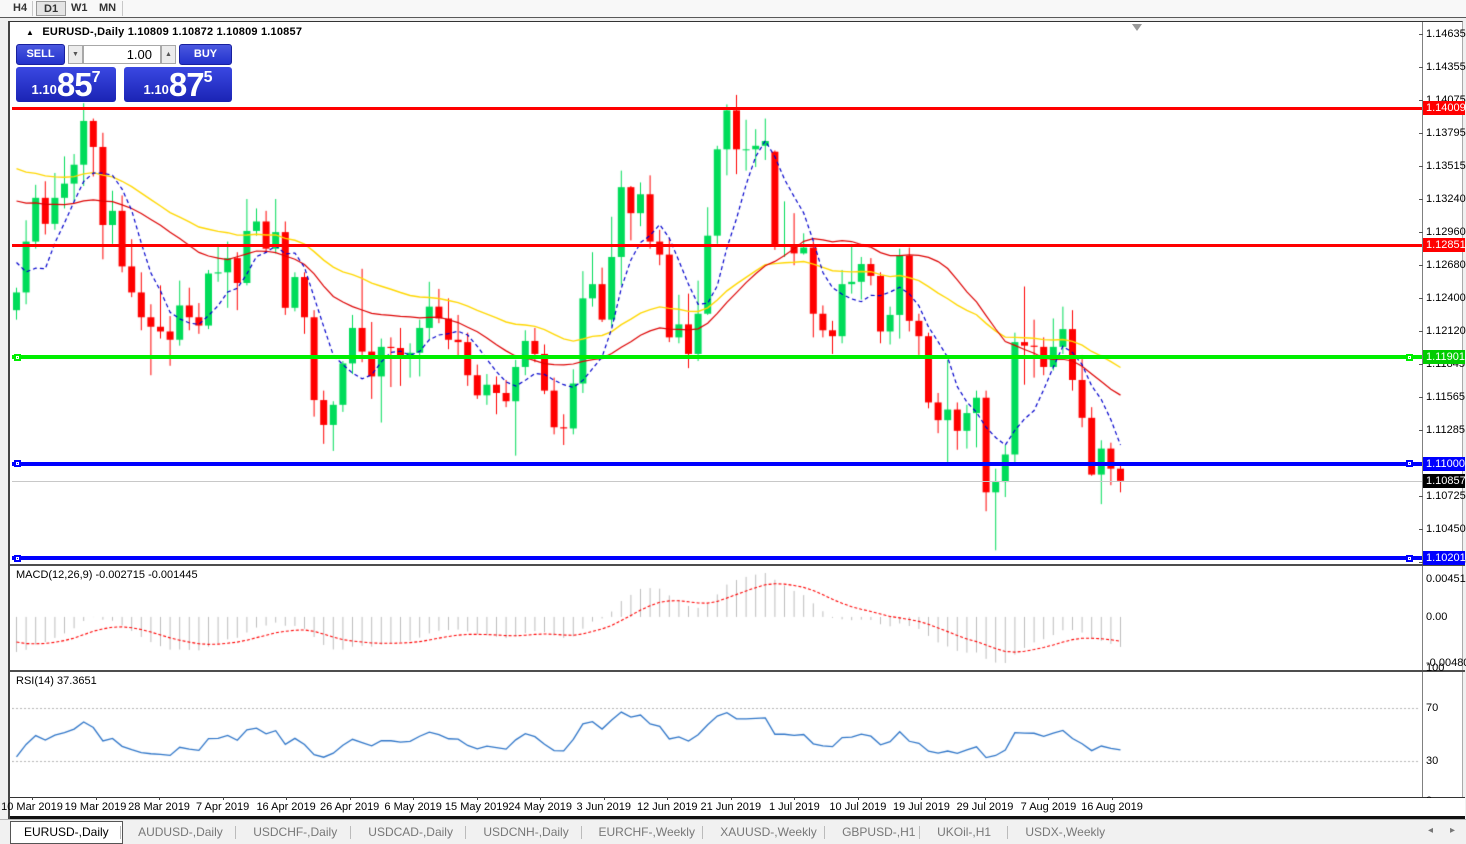 This screenshot has height=844, width=1466. What do you see at coordinates (1422, 419) in the screenshot?
I see `price-axis-divider` at bounding box center [1422, 419].